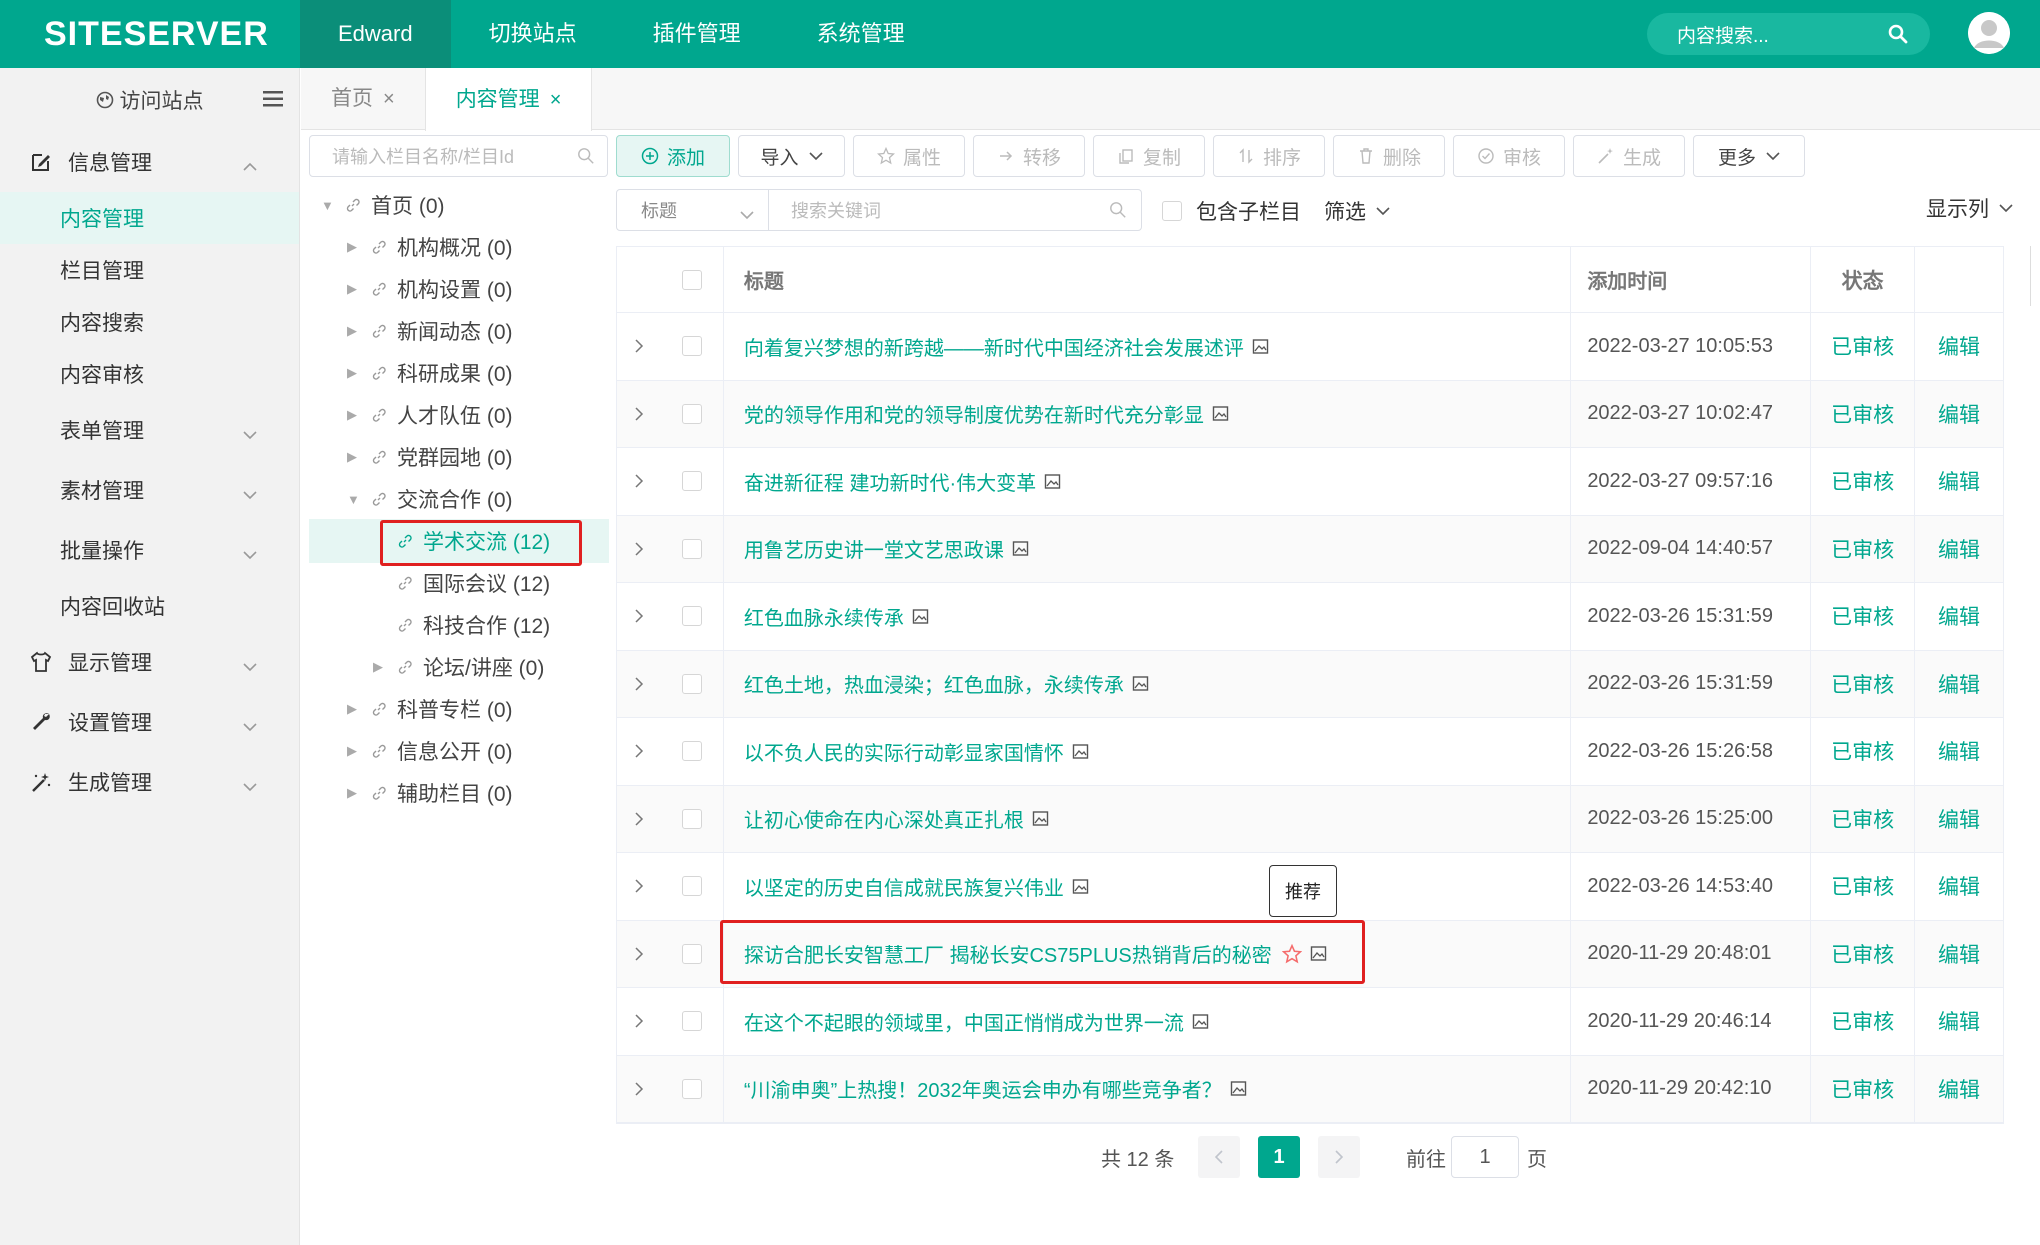 Image resolution: width=2040 pixels, height=1245 pixels. Describe the element at coordinates (458, 156) in the screenshot. I see `channel-search-input: 请输入栏目名称/栏目Id` at that location.